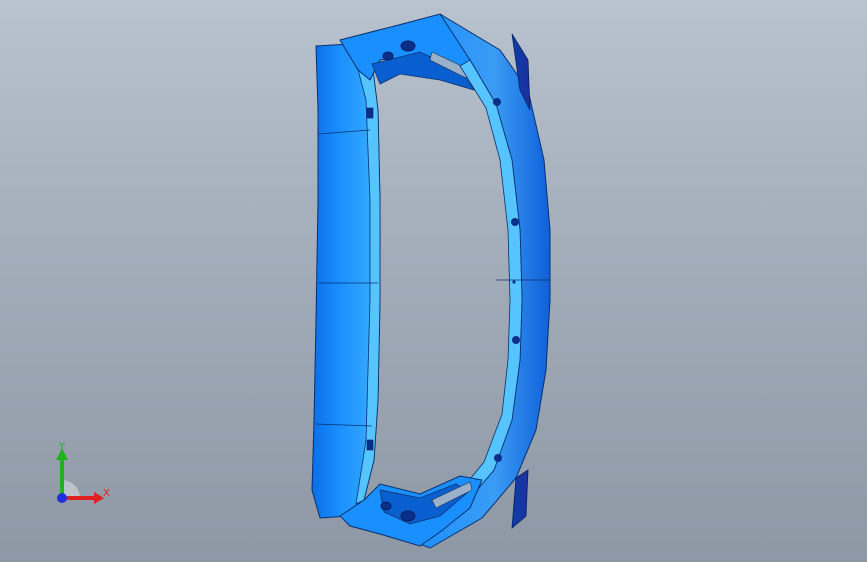 The image size is (867, 562). What do you see at coordinates (62, 498) in the screenshot?
I see `z-axis-dot` at bounding box center [62, 498].